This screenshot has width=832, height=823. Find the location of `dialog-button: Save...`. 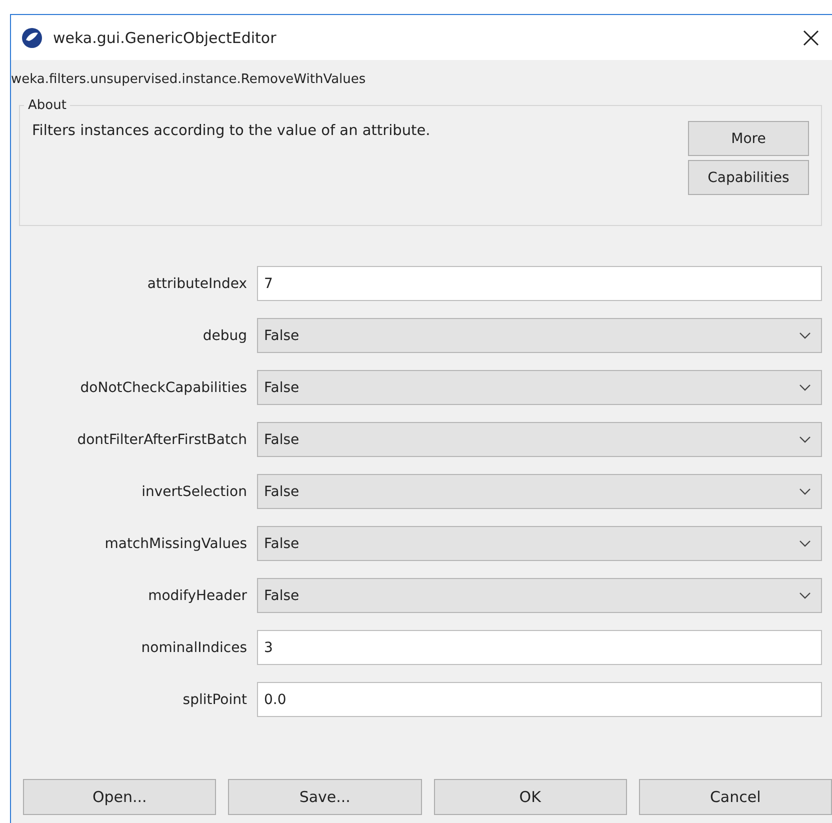

dialog-button: Save... is located at coordinates (325, 797).